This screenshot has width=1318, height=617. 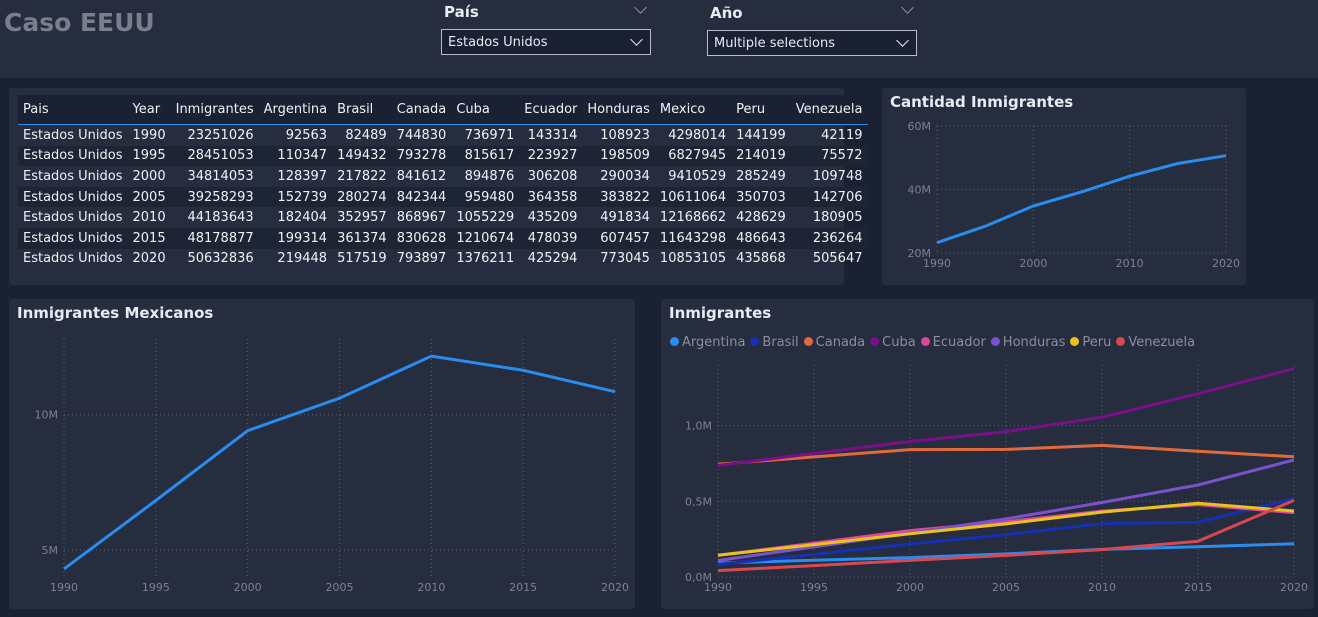 I want to click on legend-item: Venezuela, so click(x=1155, y=342).